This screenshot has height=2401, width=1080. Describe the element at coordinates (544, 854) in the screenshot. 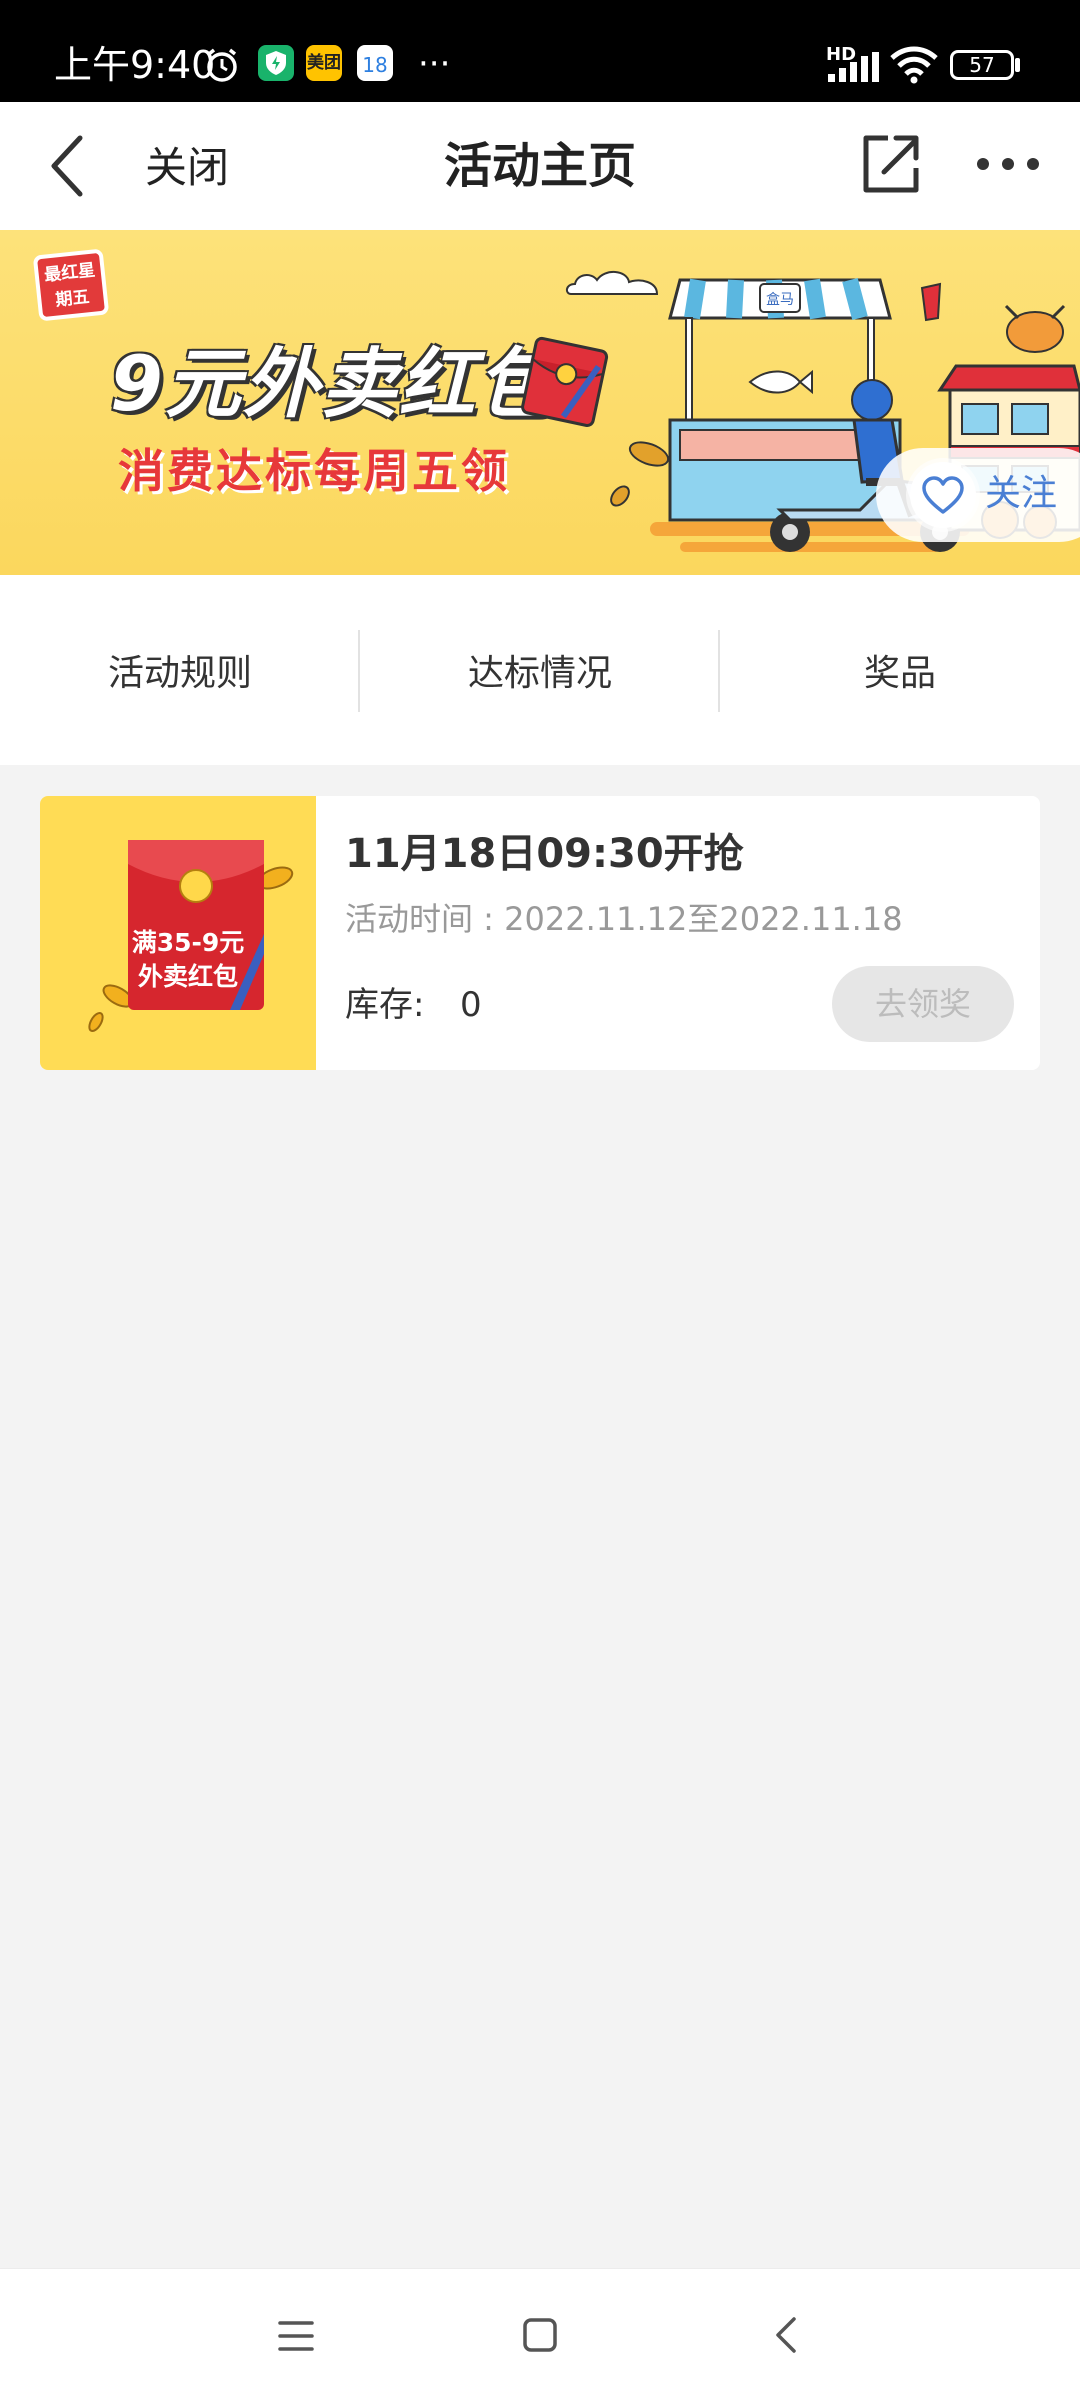

I see `prize-title: 11月18日09:30开抢` at that location.